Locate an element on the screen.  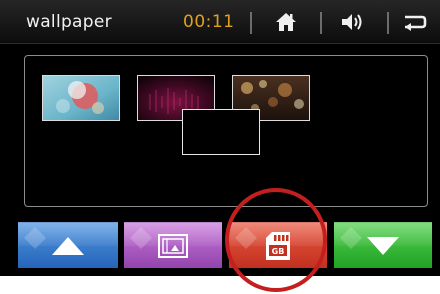
wallpaper-preview-frame is located at coordinates (221, 132).